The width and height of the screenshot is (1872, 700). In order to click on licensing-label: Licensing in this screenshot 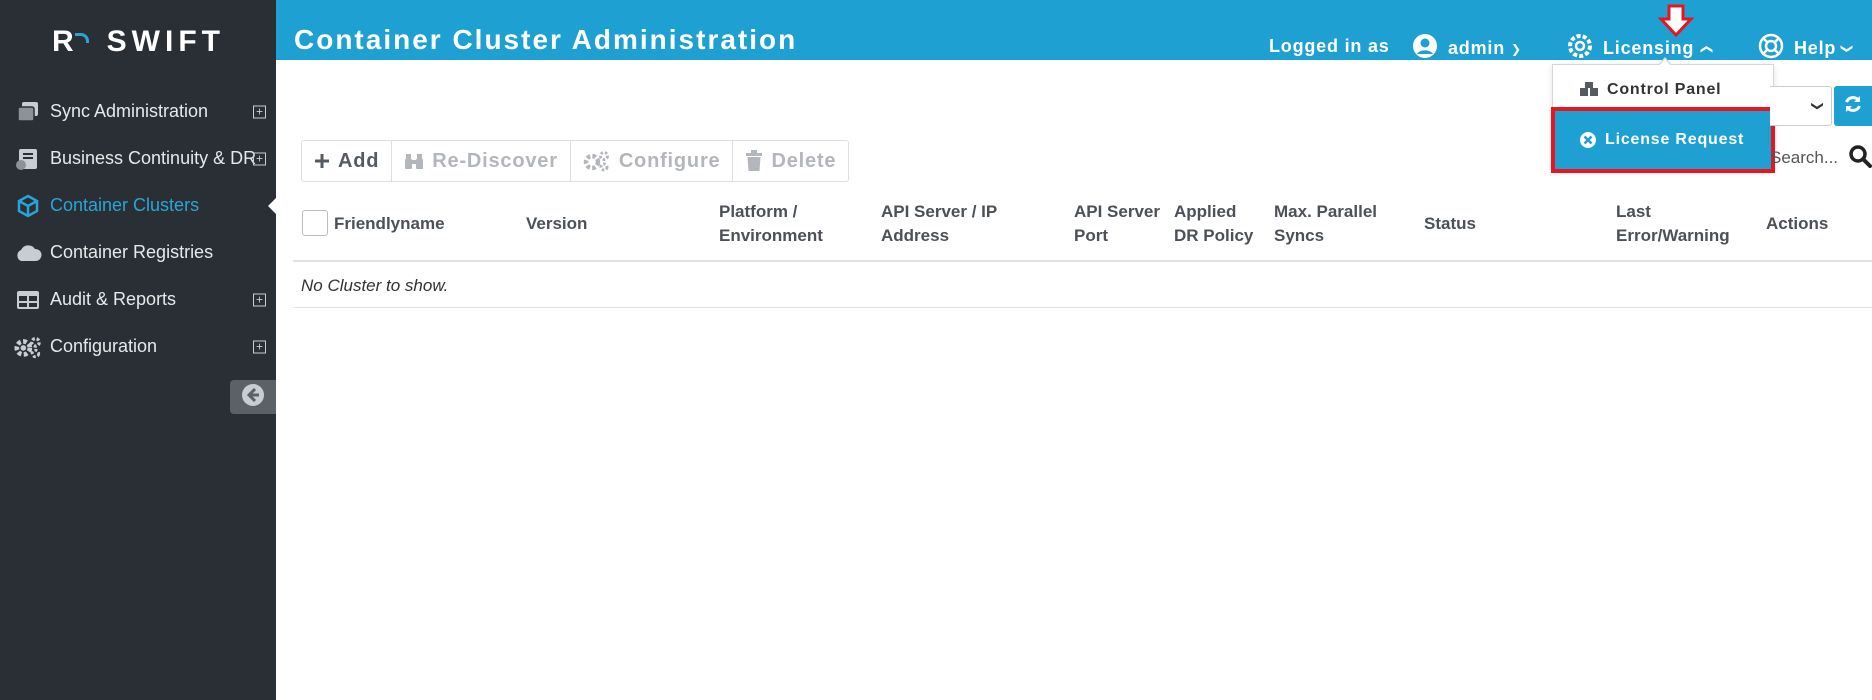, I will do `click(1649, 48)`.